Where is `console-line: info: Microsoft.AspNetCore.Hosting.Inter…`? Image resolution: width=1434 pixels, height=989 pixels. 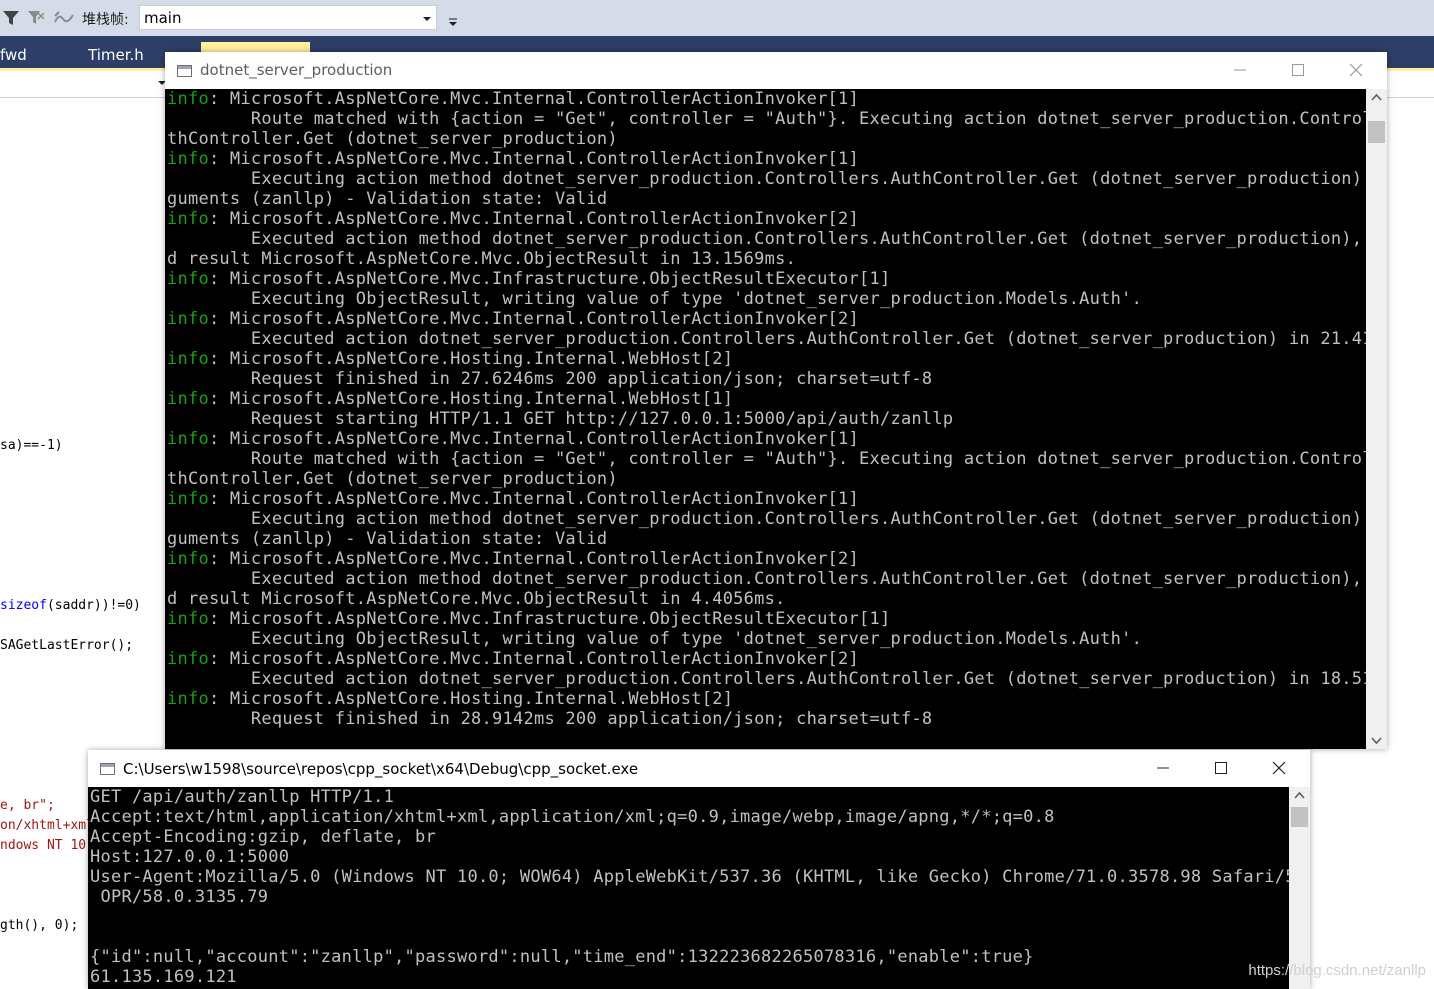 console-line: info: Microsoft.AspNetCore.Hosting.Inter… is located at coordinates (450, 699).